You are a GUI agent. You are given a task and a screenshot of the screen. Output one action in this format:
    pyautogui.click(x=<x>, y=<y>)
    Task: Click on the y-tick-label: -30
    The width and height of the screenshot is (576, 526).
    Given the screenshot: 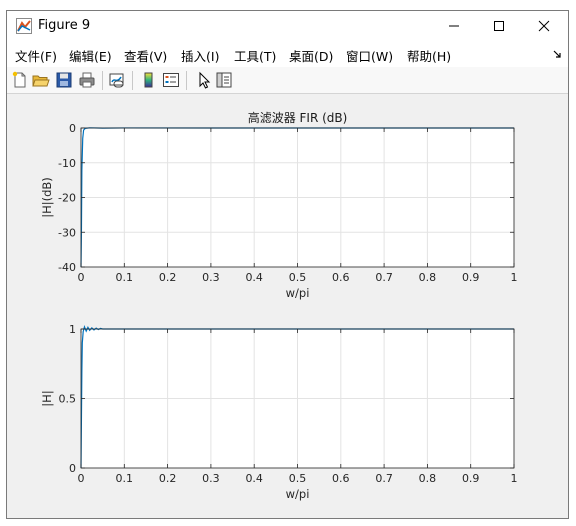 What is the action you would take?
    pyautogui.click(x=67, y=232)
    